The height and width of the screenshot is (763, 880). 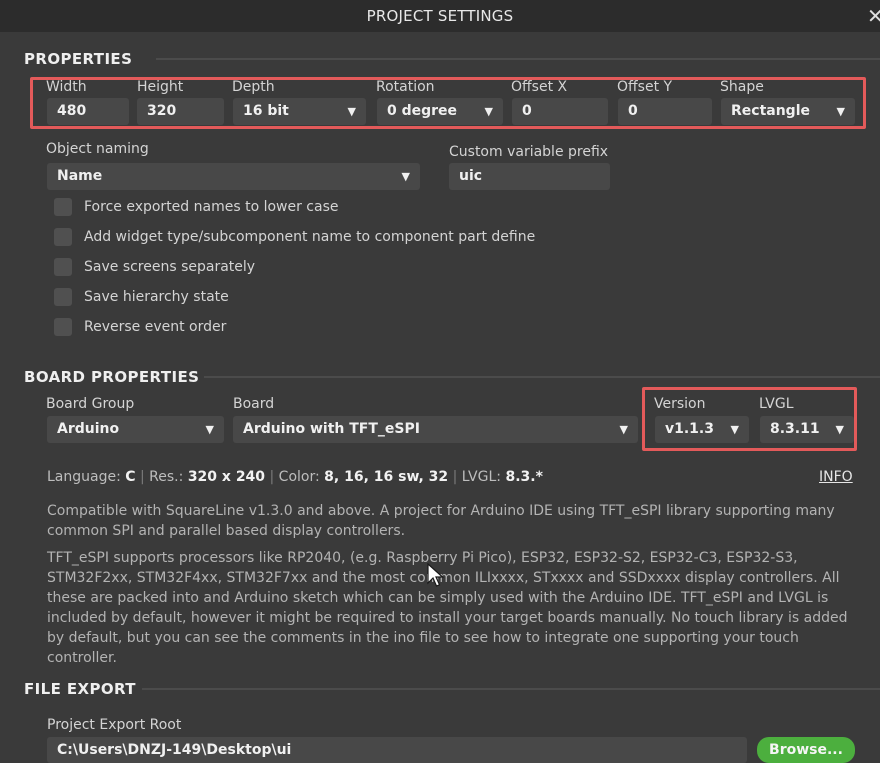 What do you see at coordinates (742, 87) in the screenshot?
I see `shape-label: Shape` at bounding box center [742, 87].